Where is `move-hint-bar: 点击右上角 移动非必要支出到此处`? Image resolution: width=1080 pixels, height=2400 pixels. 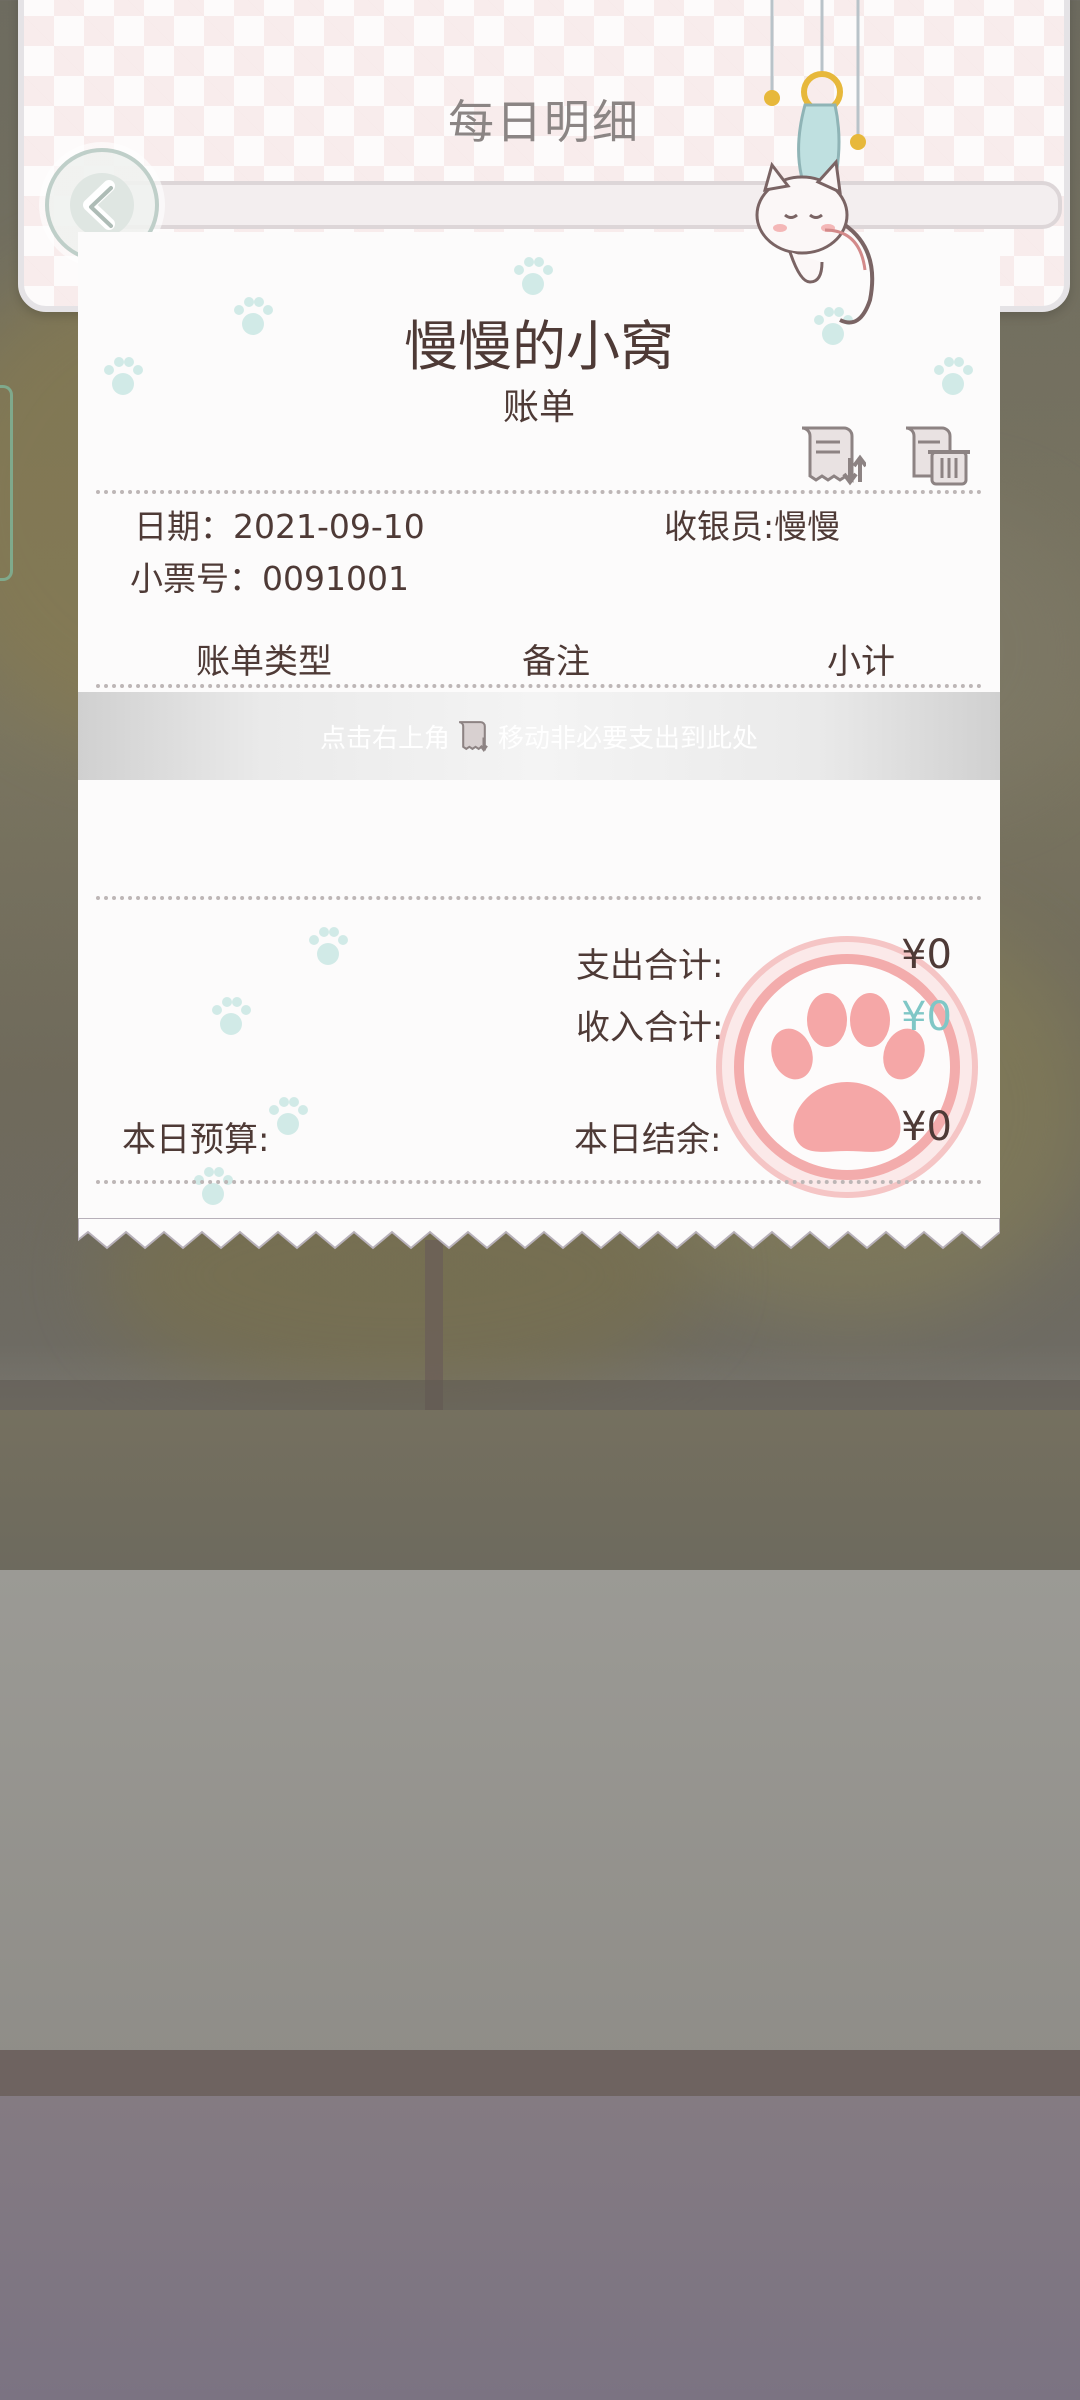 move-hint-bar: 点击右上角 移动非必要支出到此处 is located at coordinates (539, 736).